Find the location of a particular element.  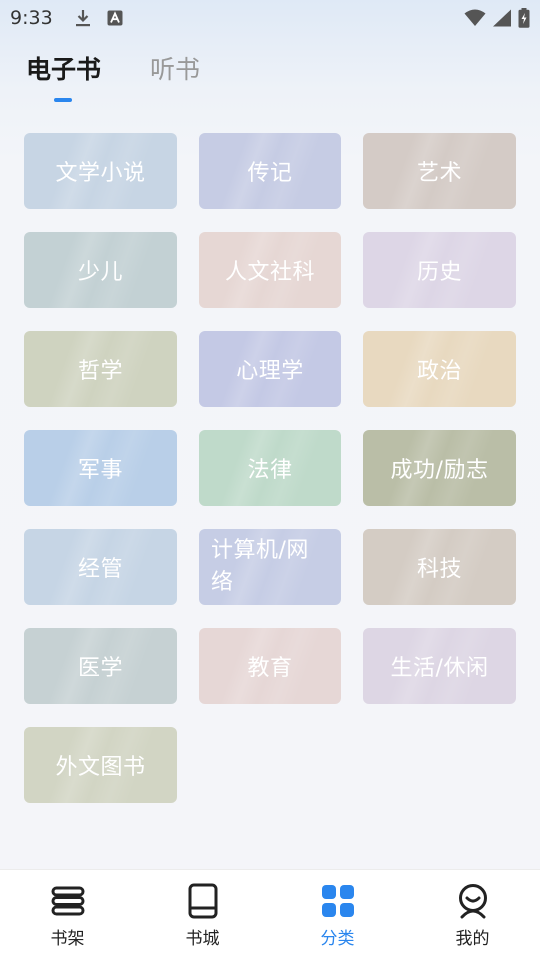

category-label: 成功/励志 is located at coordinates (439, 470).